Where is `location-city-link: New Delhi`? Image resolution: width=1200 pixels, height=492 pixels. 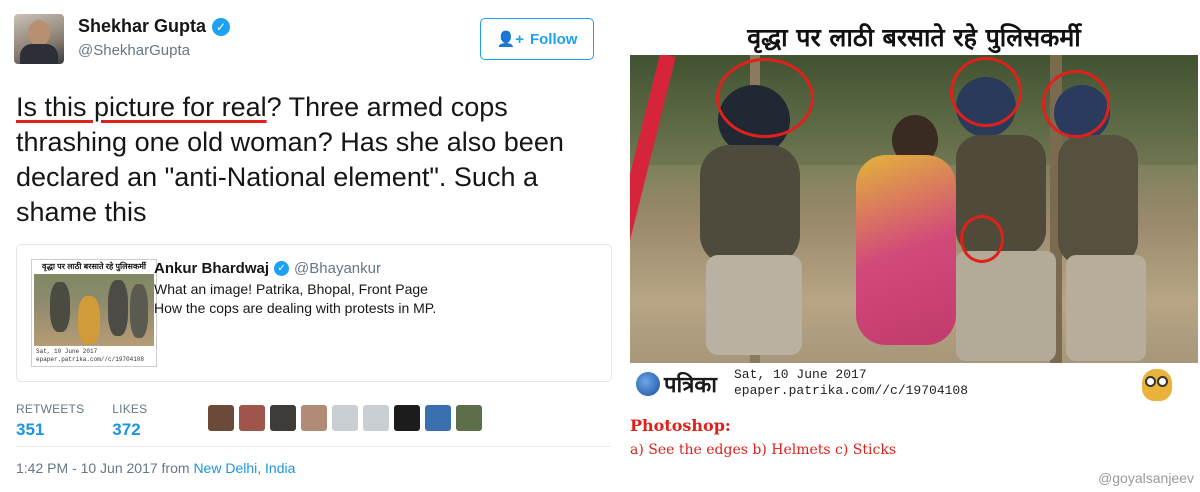 location-city-link: New Delhi is located at coordinates (225, 468).